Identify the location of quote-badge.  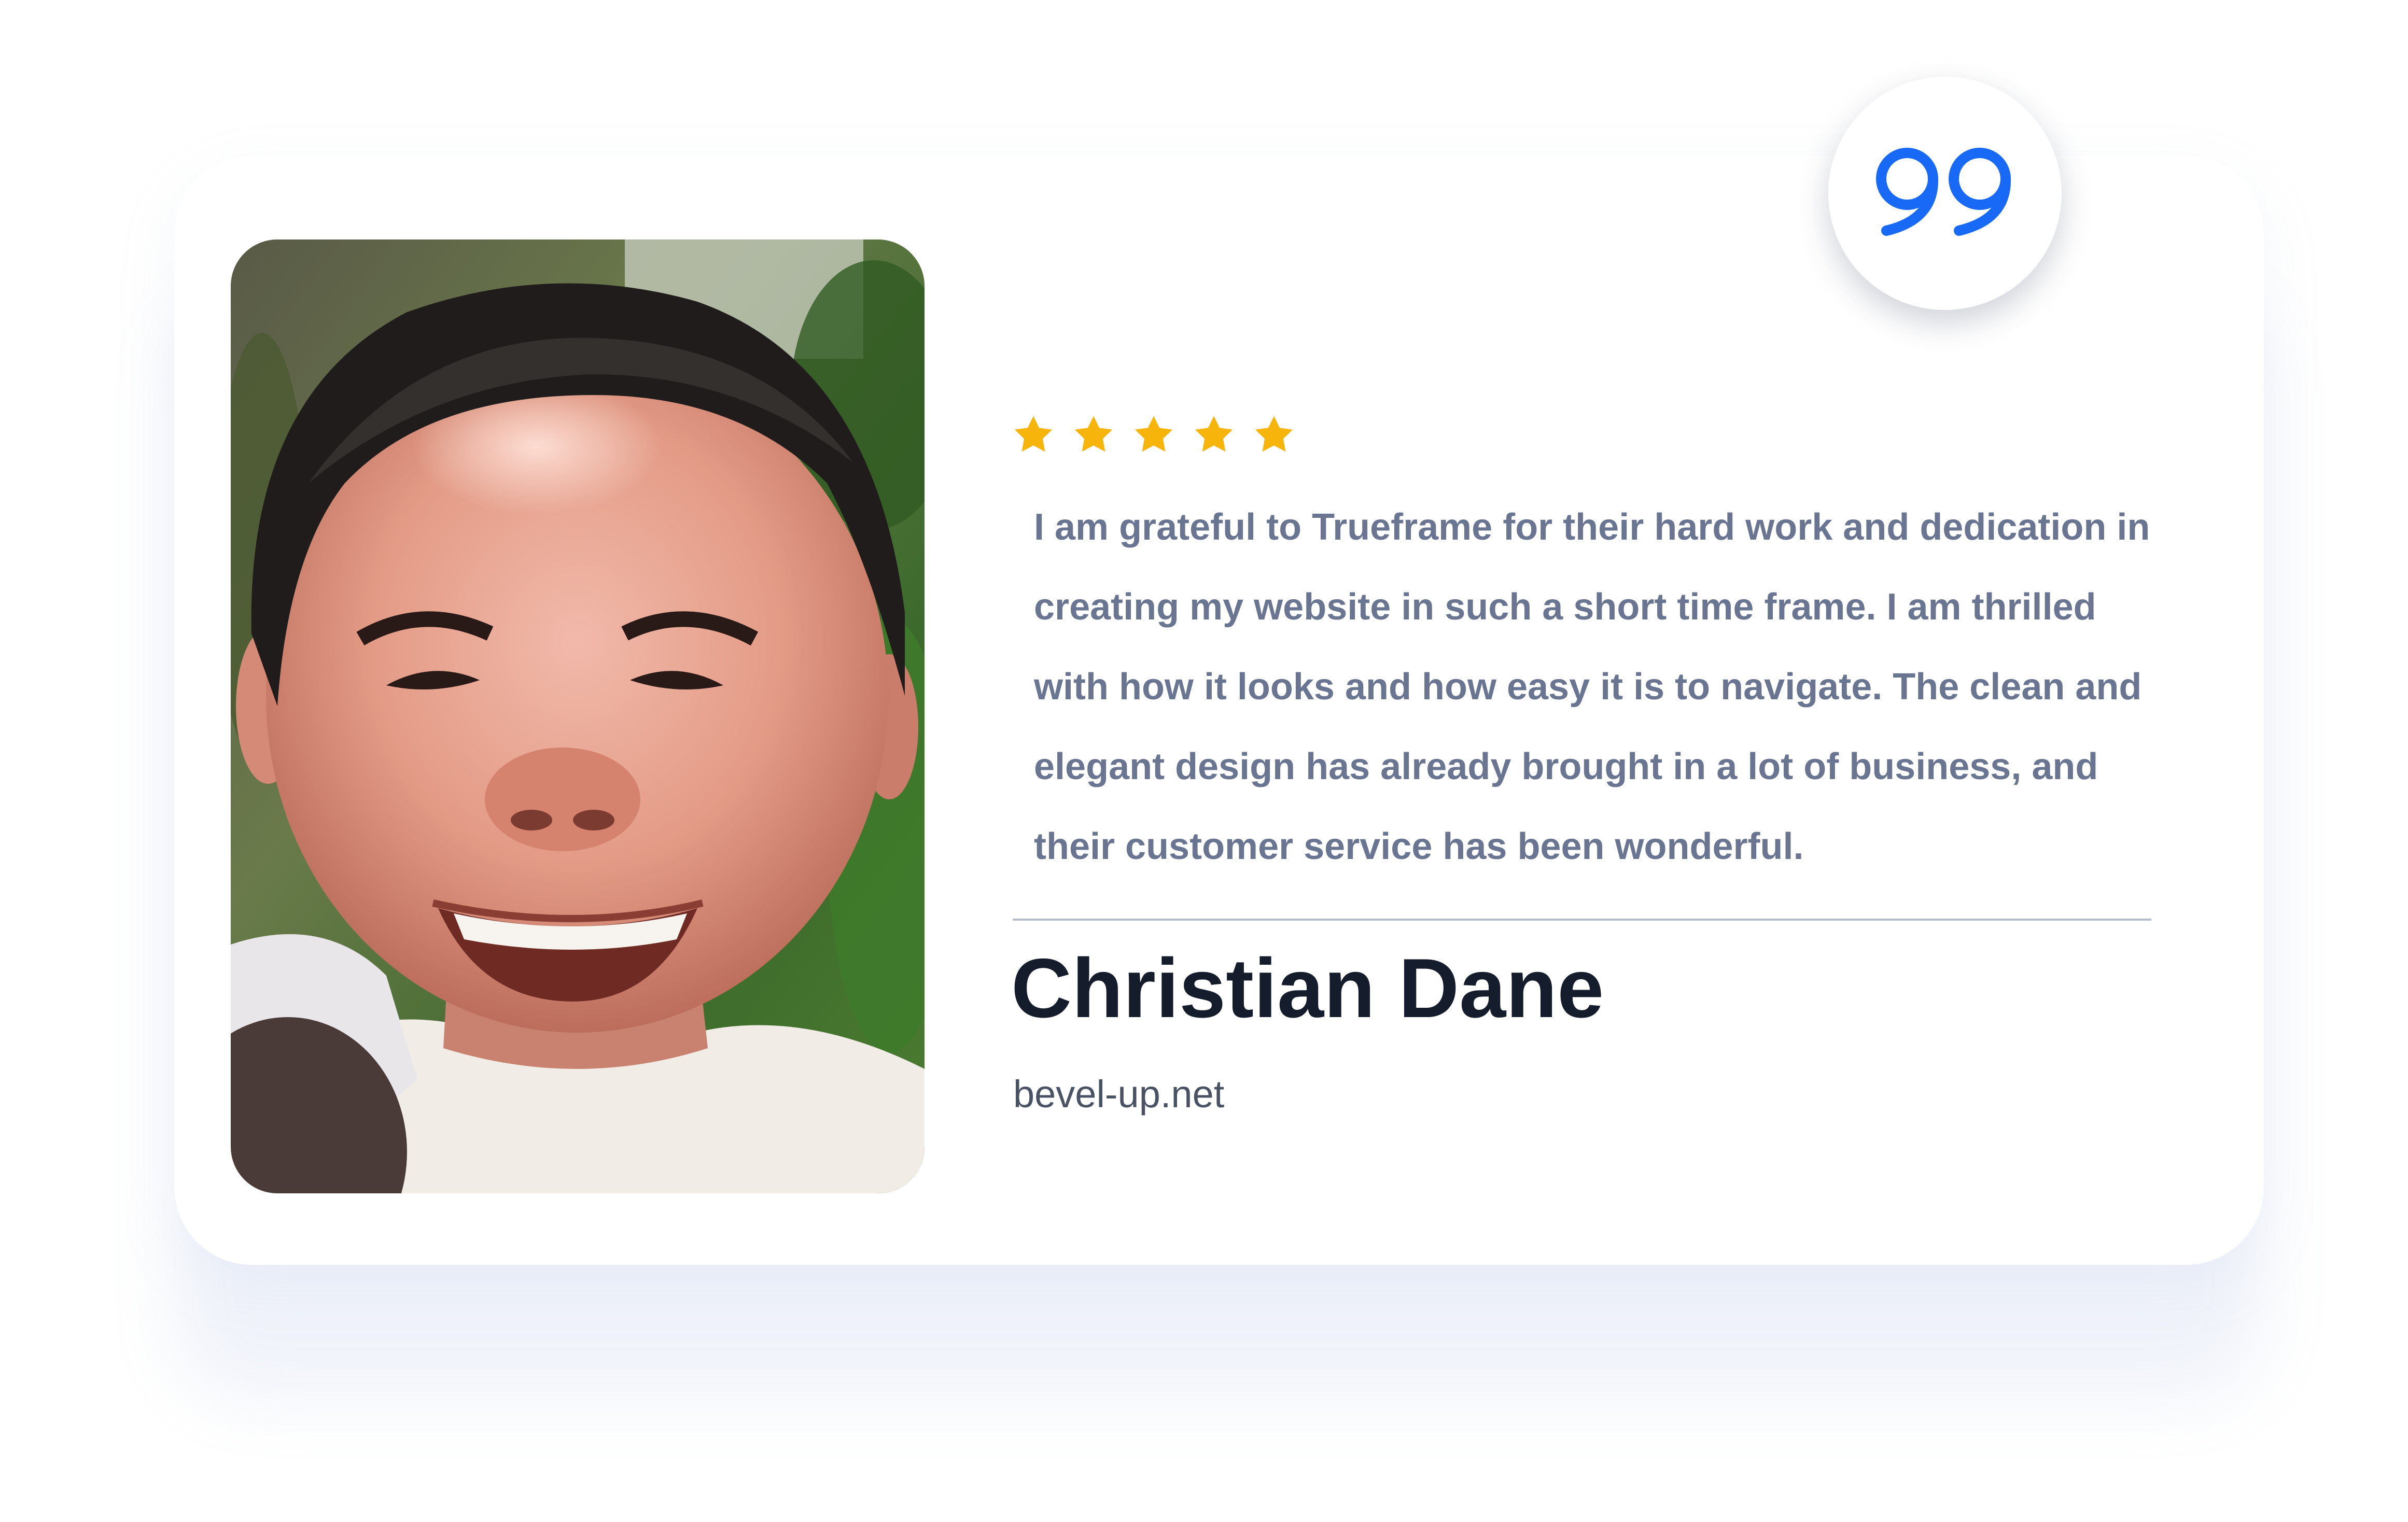
(1945, 193).